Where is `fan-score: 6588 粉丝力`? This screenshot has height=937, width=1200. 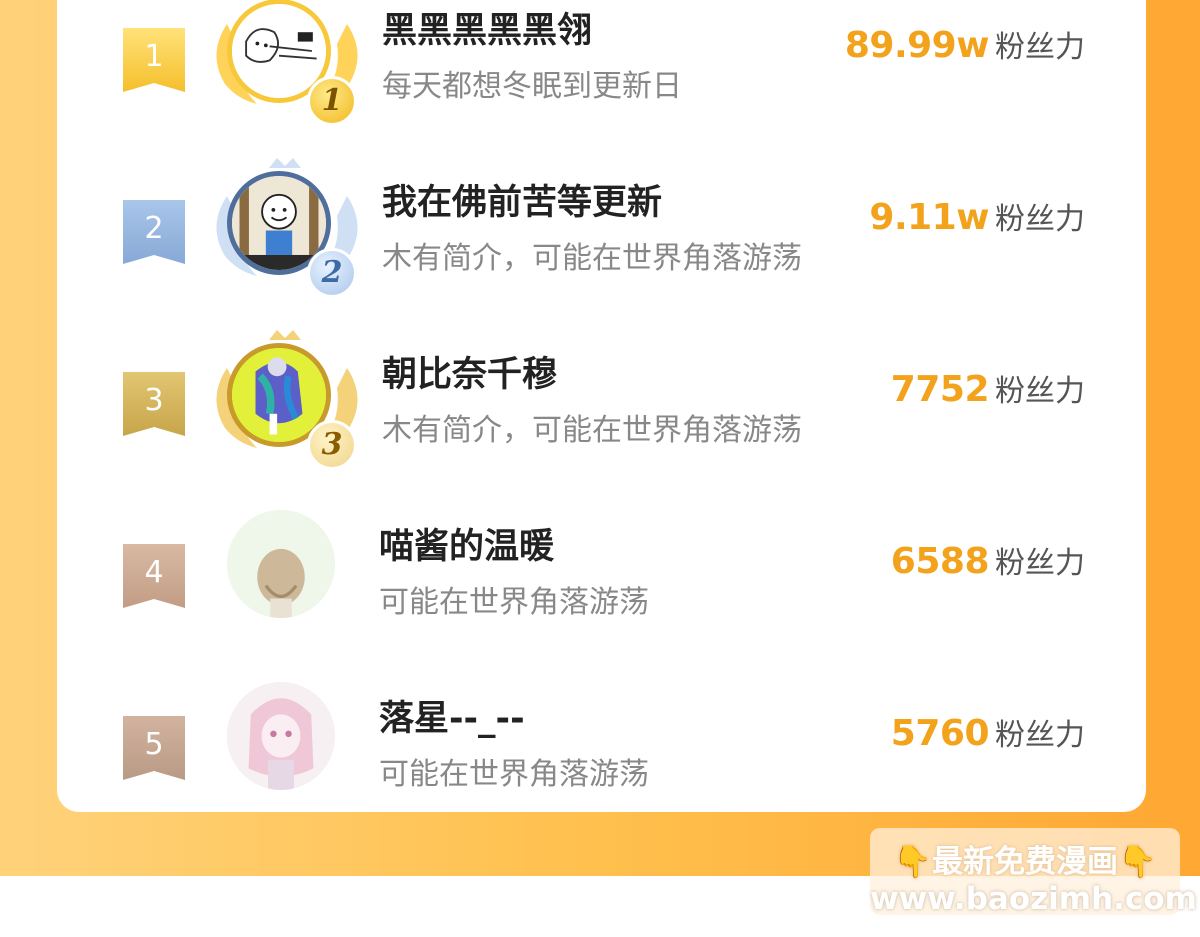
fan-score: 6588 粉丝力 is located at coordinates (988, 560).